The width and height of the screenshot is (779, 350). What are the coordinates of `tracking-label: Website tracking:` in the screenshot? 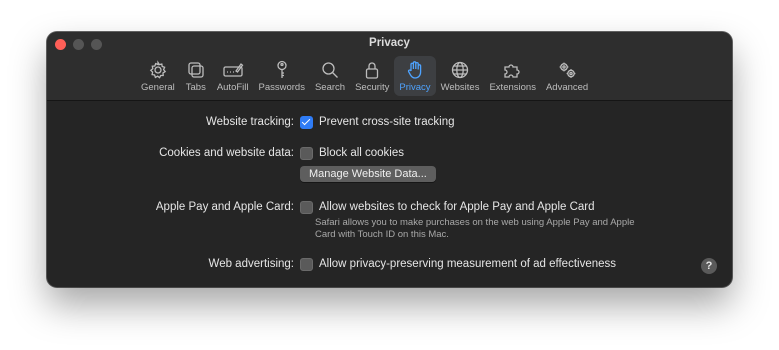 It's located at (250, 122).